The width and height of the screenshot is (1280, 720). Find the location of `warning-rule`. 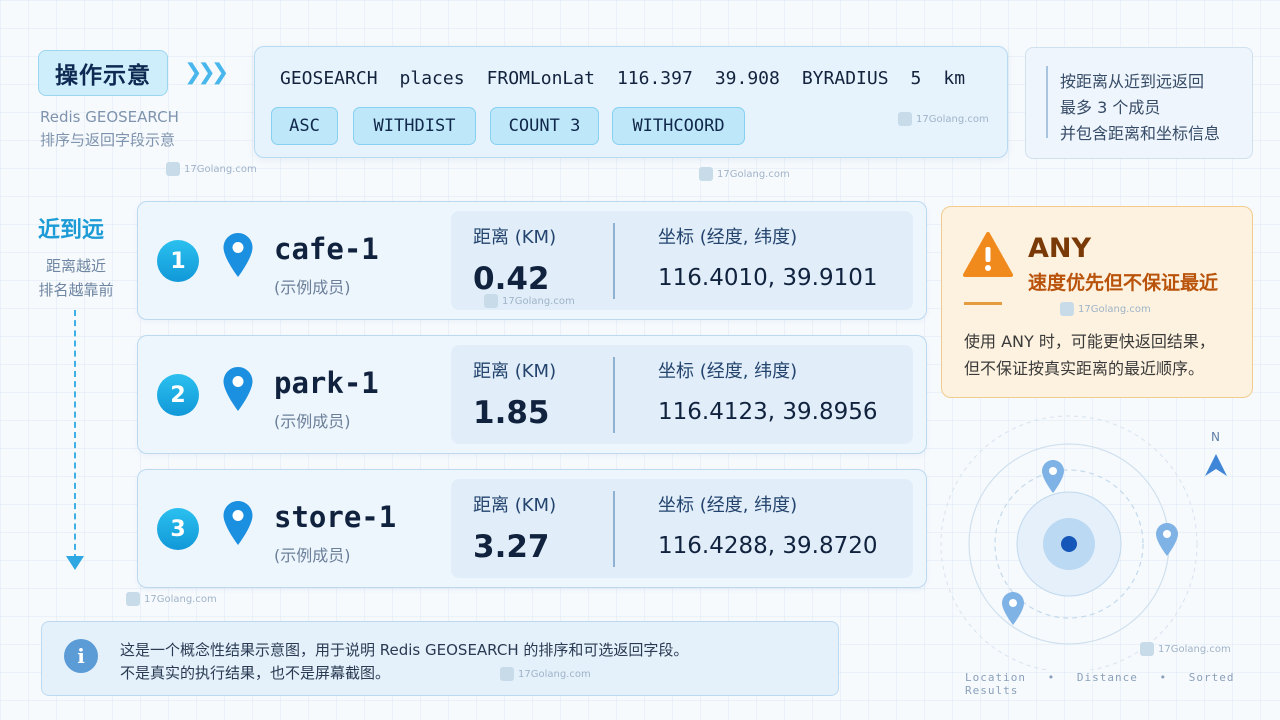

warning-rule is located at coordinates (983, 303).